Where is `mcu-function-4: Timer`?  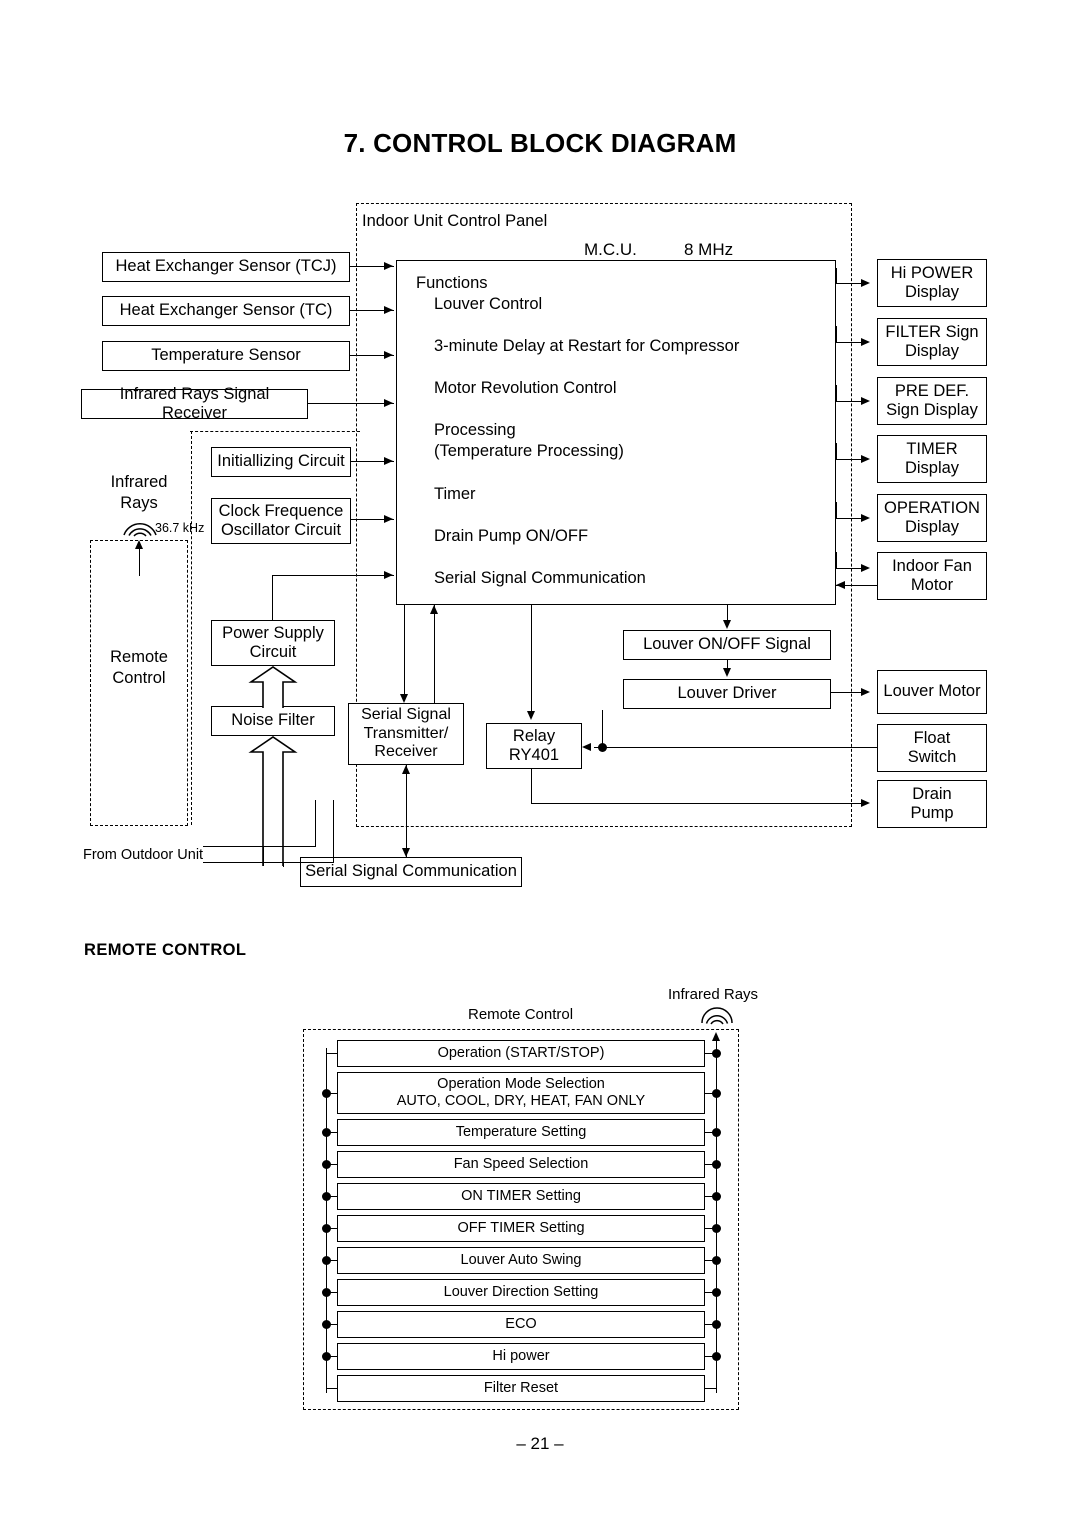 mcu-function-4: Timer is located at coordinates (455, 494).